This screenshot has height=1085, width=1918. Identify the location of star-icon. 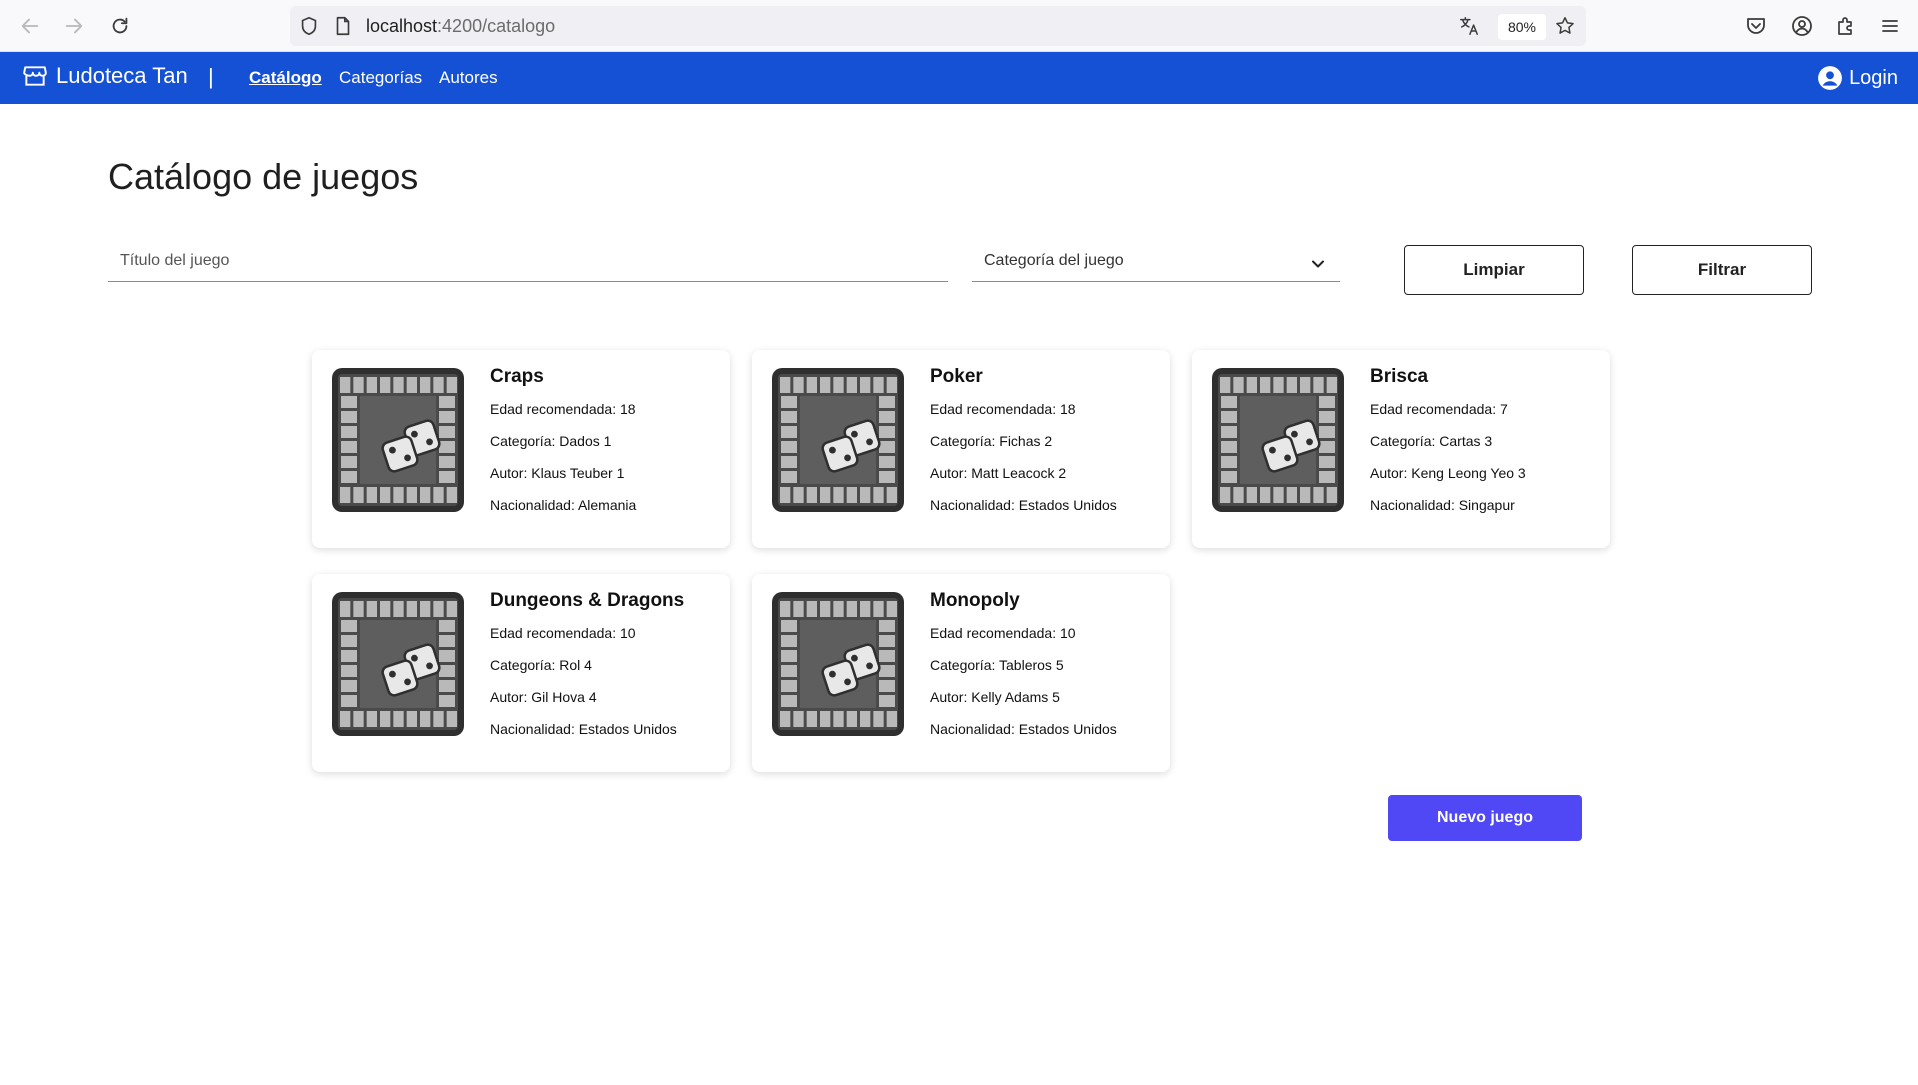
(1565, 26).